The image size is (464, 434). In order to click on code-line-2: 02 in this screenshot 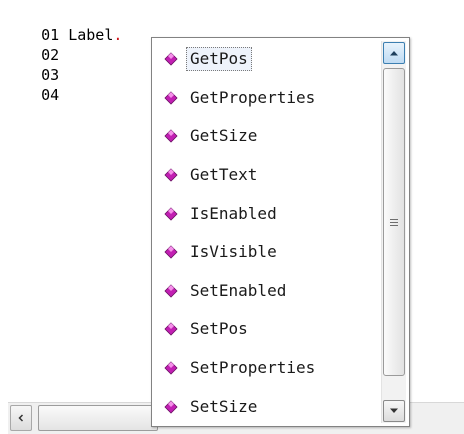, I will do `click(32, 44)`.